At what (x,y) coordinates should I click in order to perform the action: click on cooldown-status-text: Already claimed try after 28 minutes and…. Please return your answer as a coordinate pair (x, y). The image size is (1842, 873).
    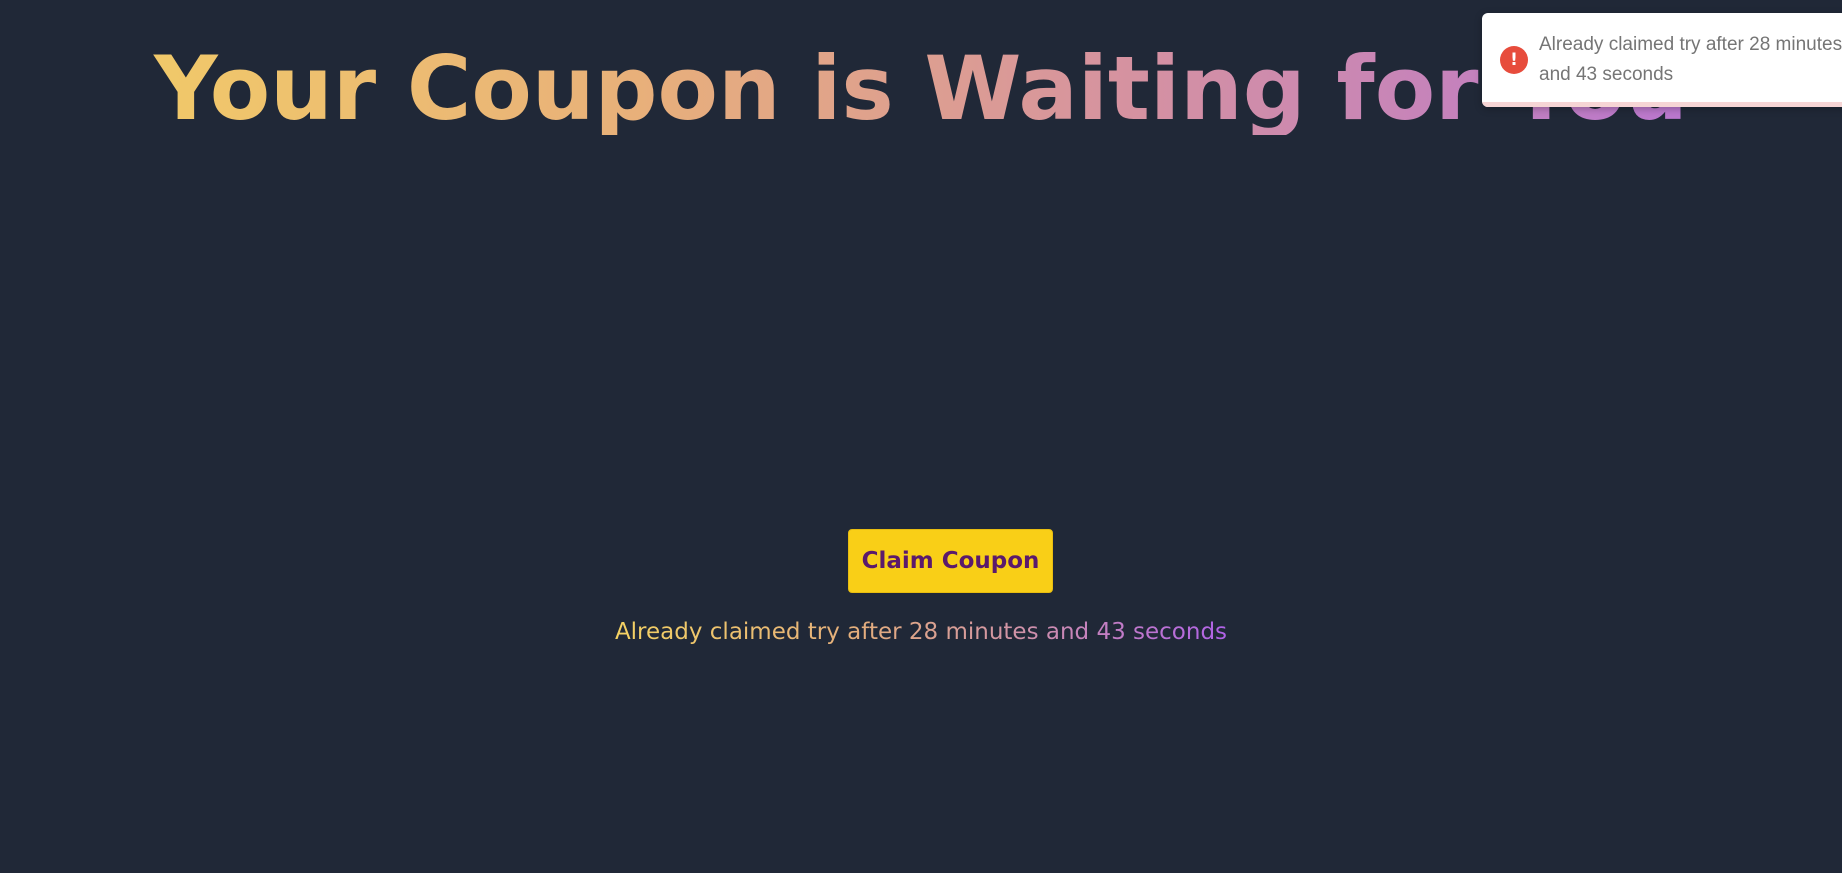
    Looking at the image, I should click on (921, 632).